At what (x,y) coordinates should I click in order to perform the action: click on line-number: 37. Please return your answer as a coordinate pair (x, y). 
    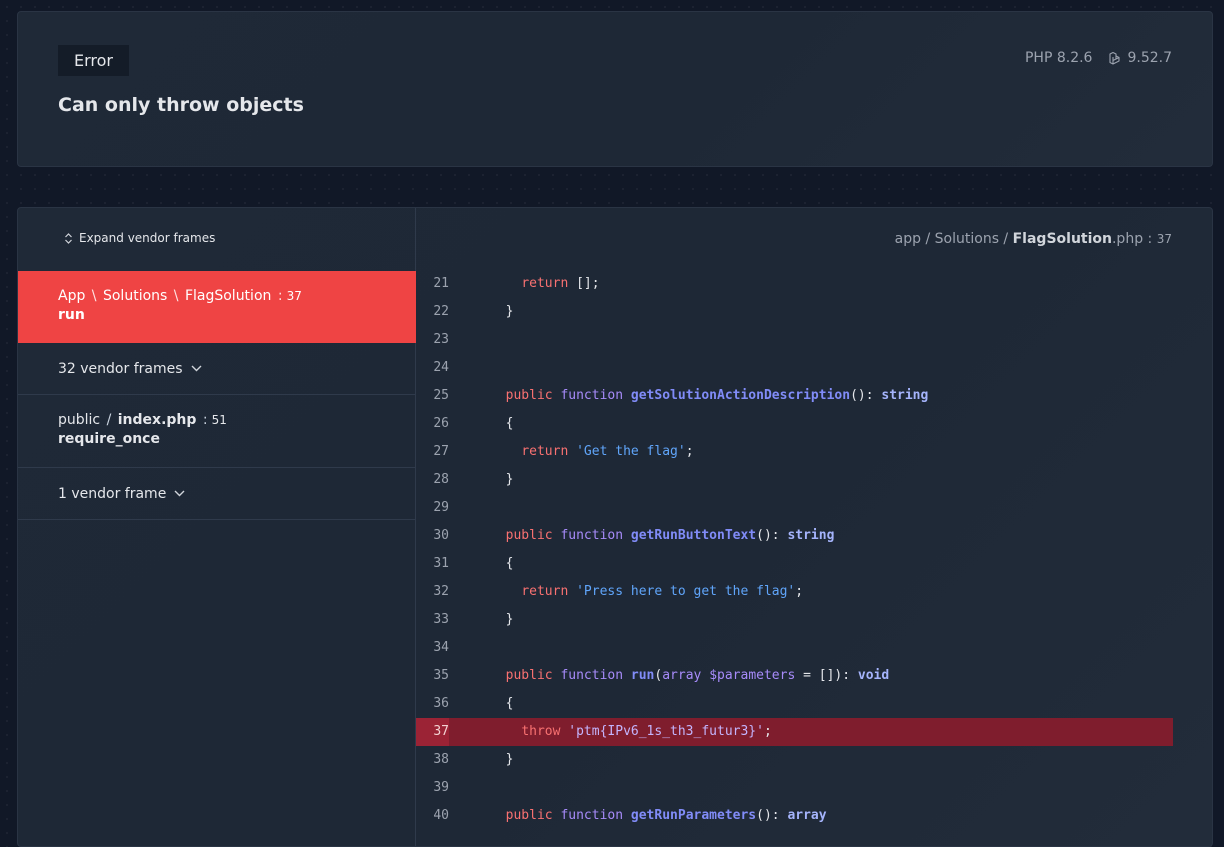
    Looking at the image, I should click on (432, 732).